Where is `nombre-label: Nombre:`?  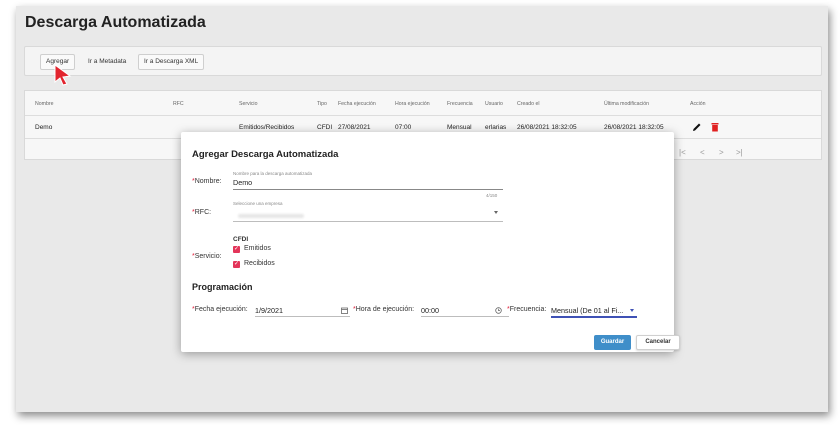
nombre-label: Nombre: is located at coordinates (208, 181).